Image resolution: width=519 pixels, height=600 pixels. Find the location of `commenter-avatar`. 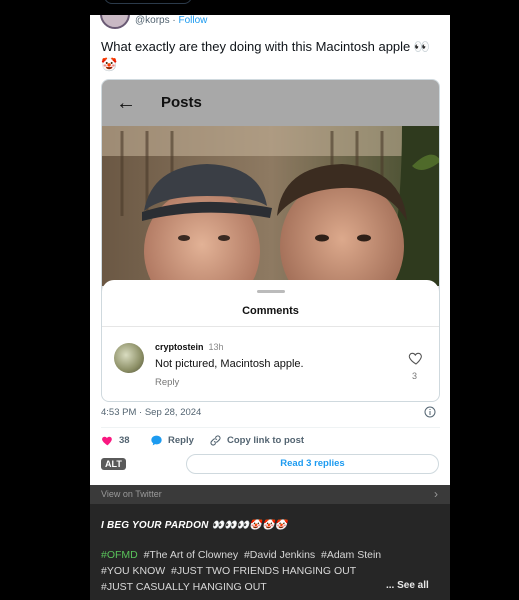

commenter-avatar is located at coordinates (129, 358).